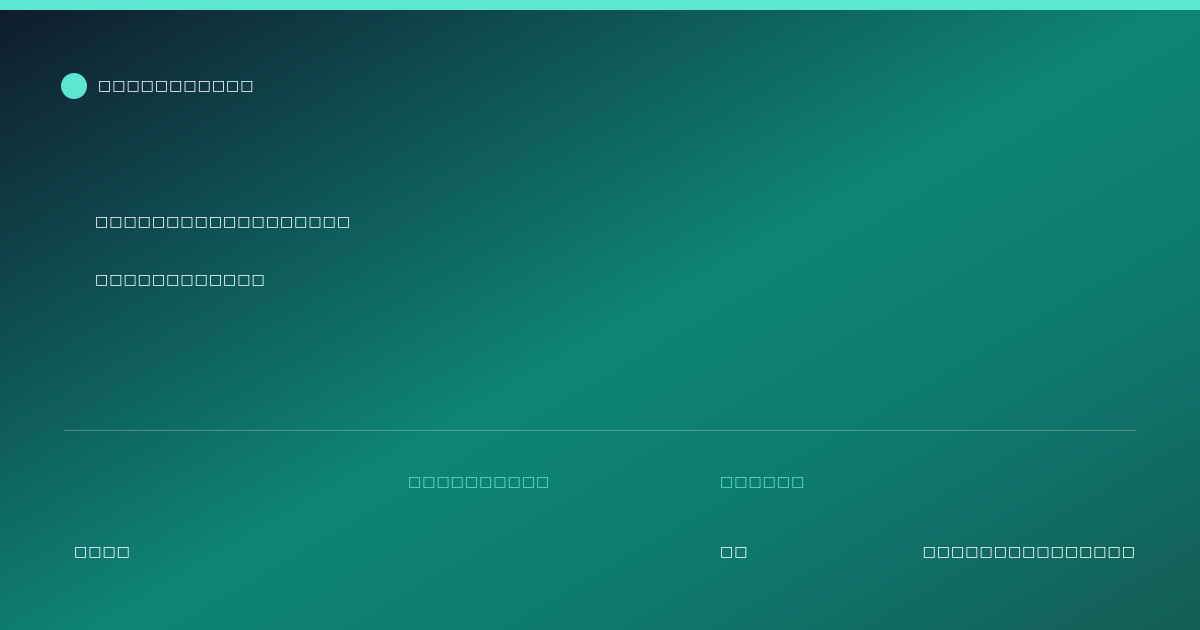 The image size is (1200, 630). I want to click on brand-name: □□□□□□□□□□□, so click(176, 86).